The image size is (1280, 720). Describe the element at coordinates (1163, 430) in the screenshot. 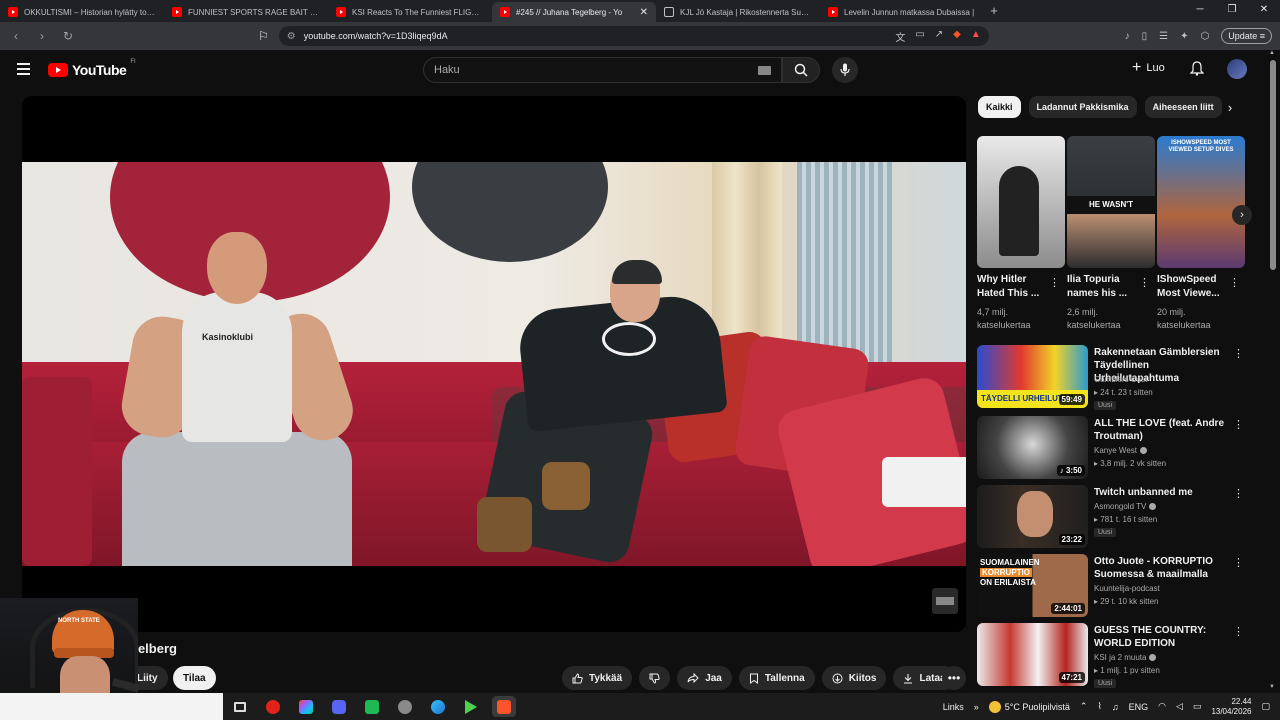

I see `video-title: ALL THE LOVE (feat. Andre Troutman)` at that location.